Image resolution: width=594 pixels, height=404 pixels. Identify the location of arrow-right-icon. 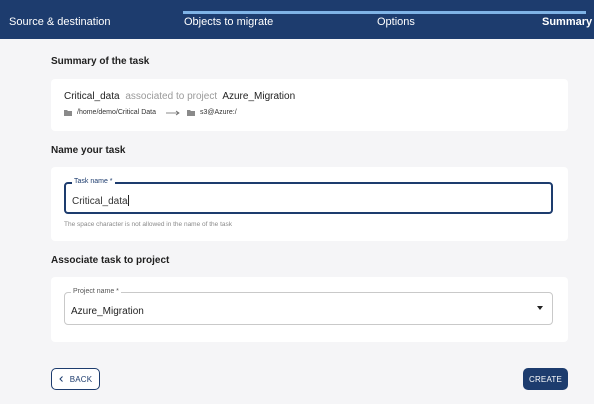
(172, 112).